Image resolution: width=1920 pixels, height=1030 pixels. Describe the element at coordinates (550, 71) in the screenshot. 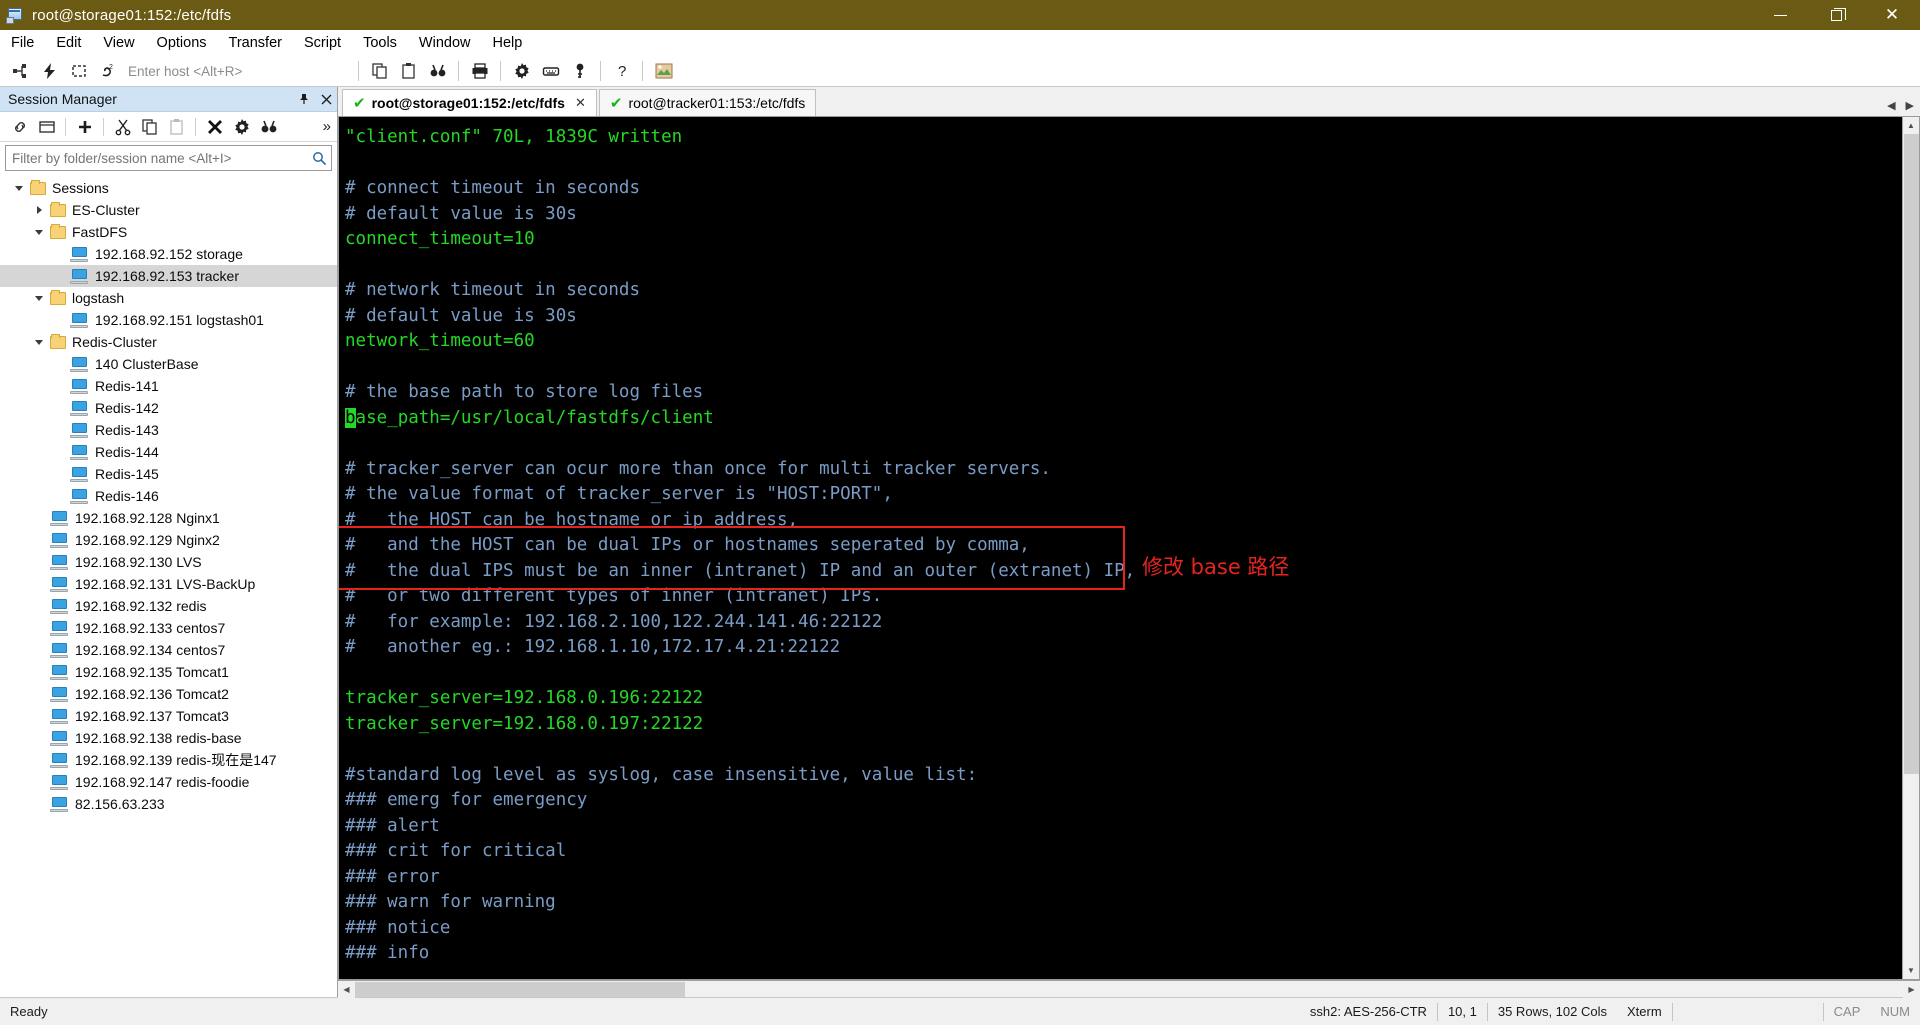

I see `keymap-editor-icon` at that location.